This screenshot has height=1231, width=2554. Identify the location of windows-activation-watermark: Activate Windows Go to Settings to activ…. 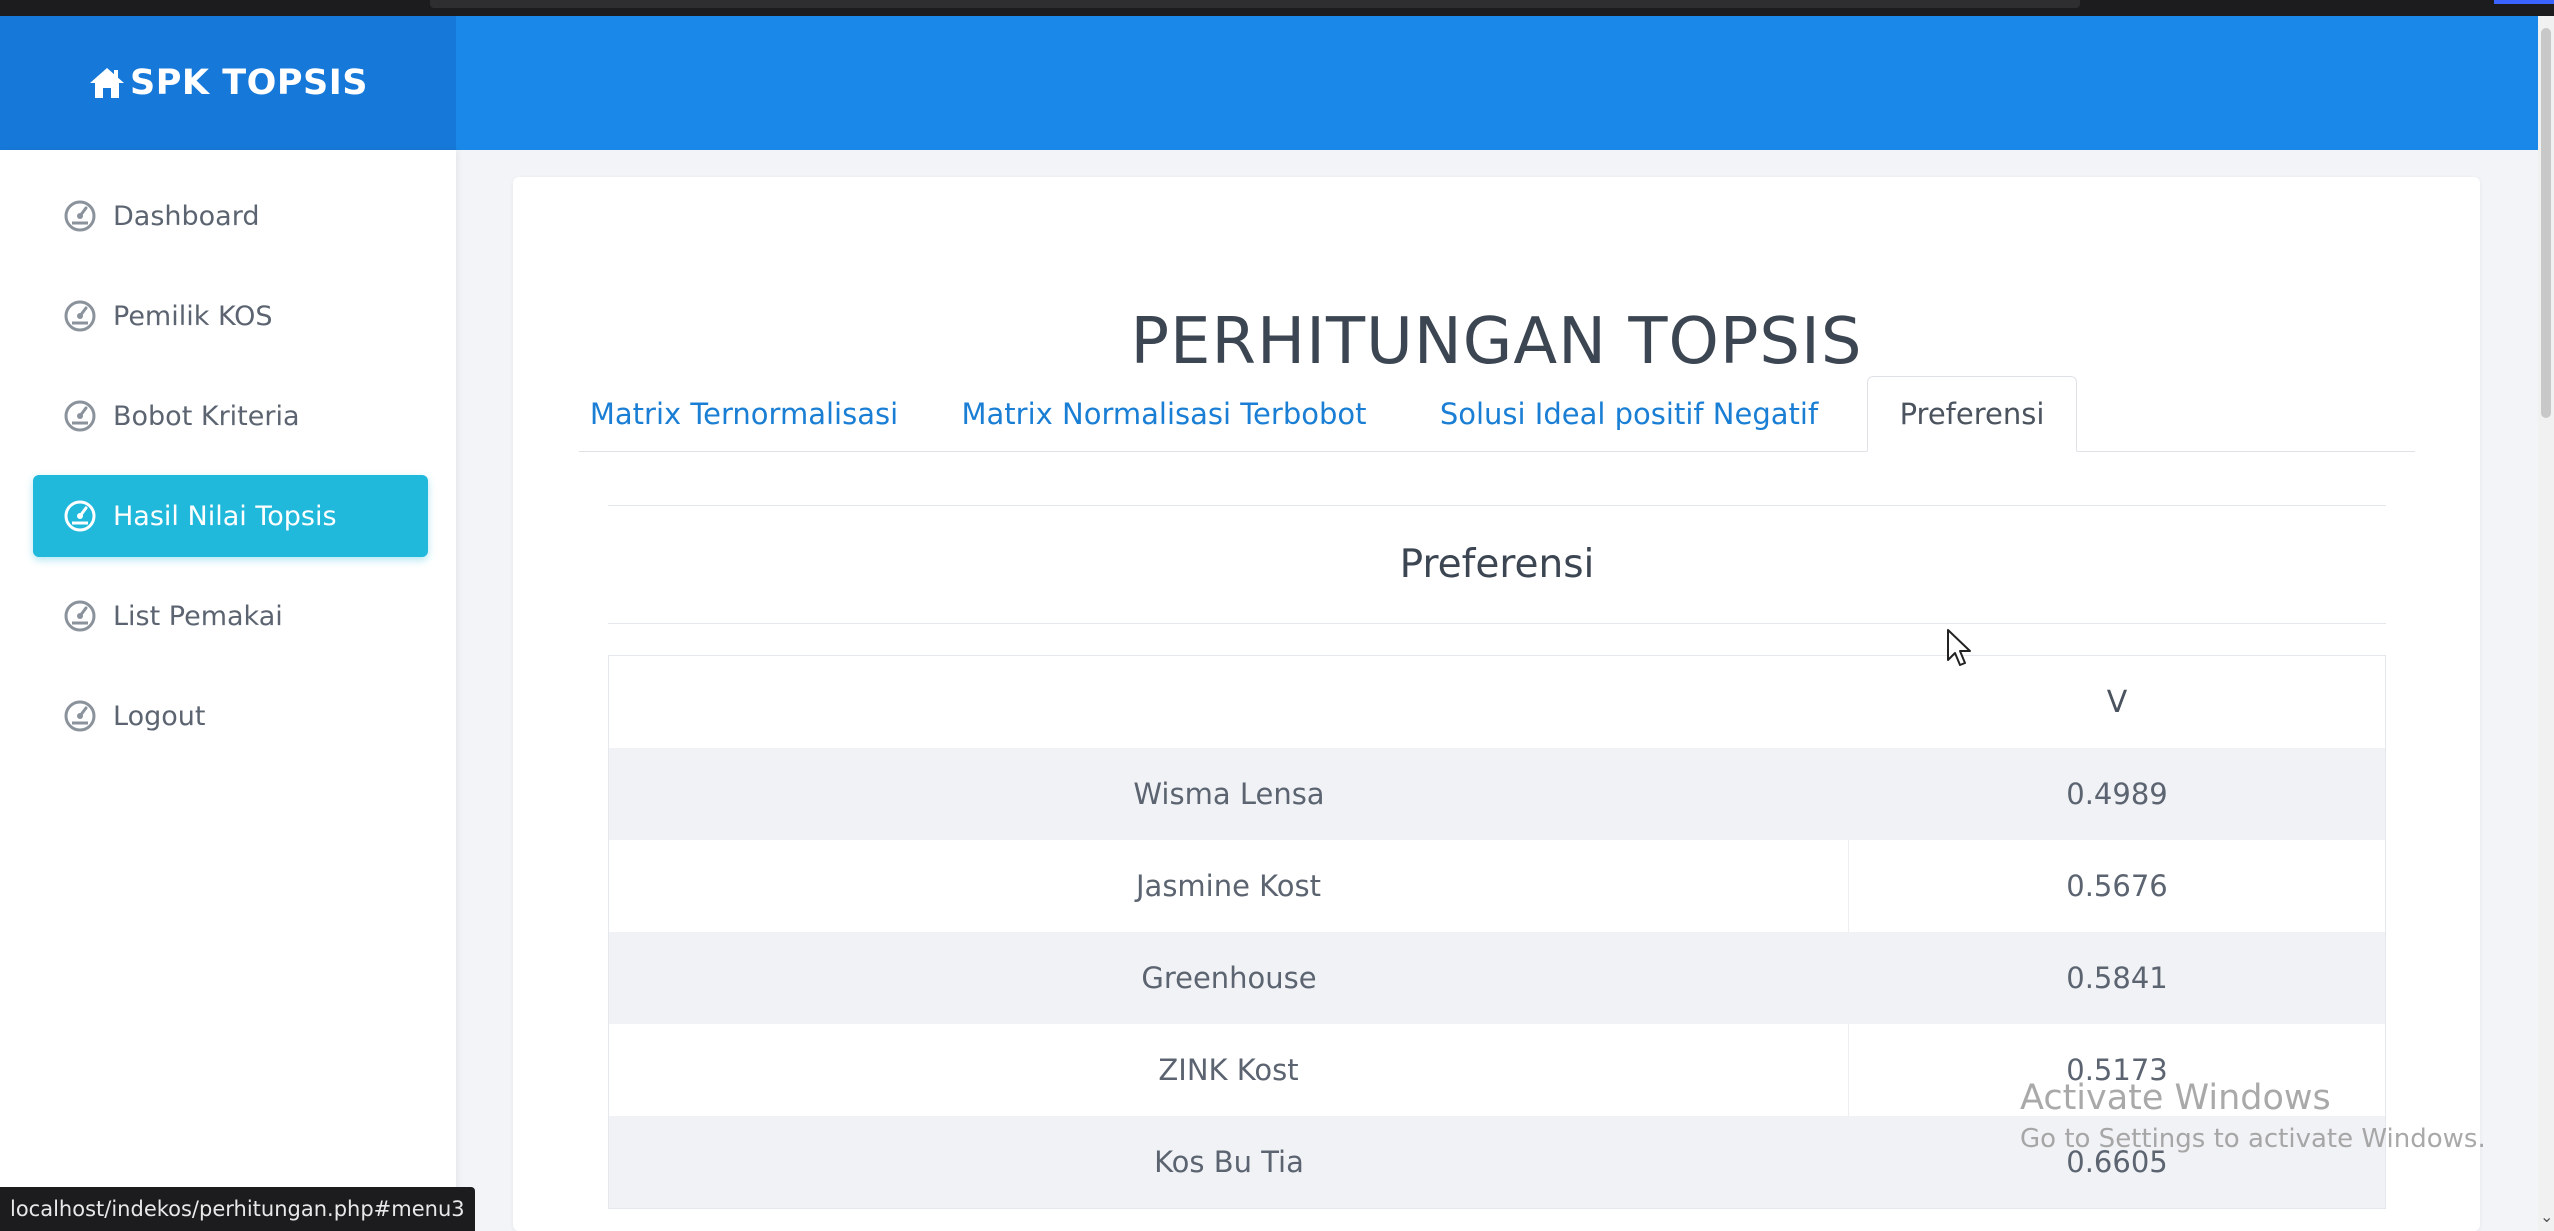
(2253, 1116).